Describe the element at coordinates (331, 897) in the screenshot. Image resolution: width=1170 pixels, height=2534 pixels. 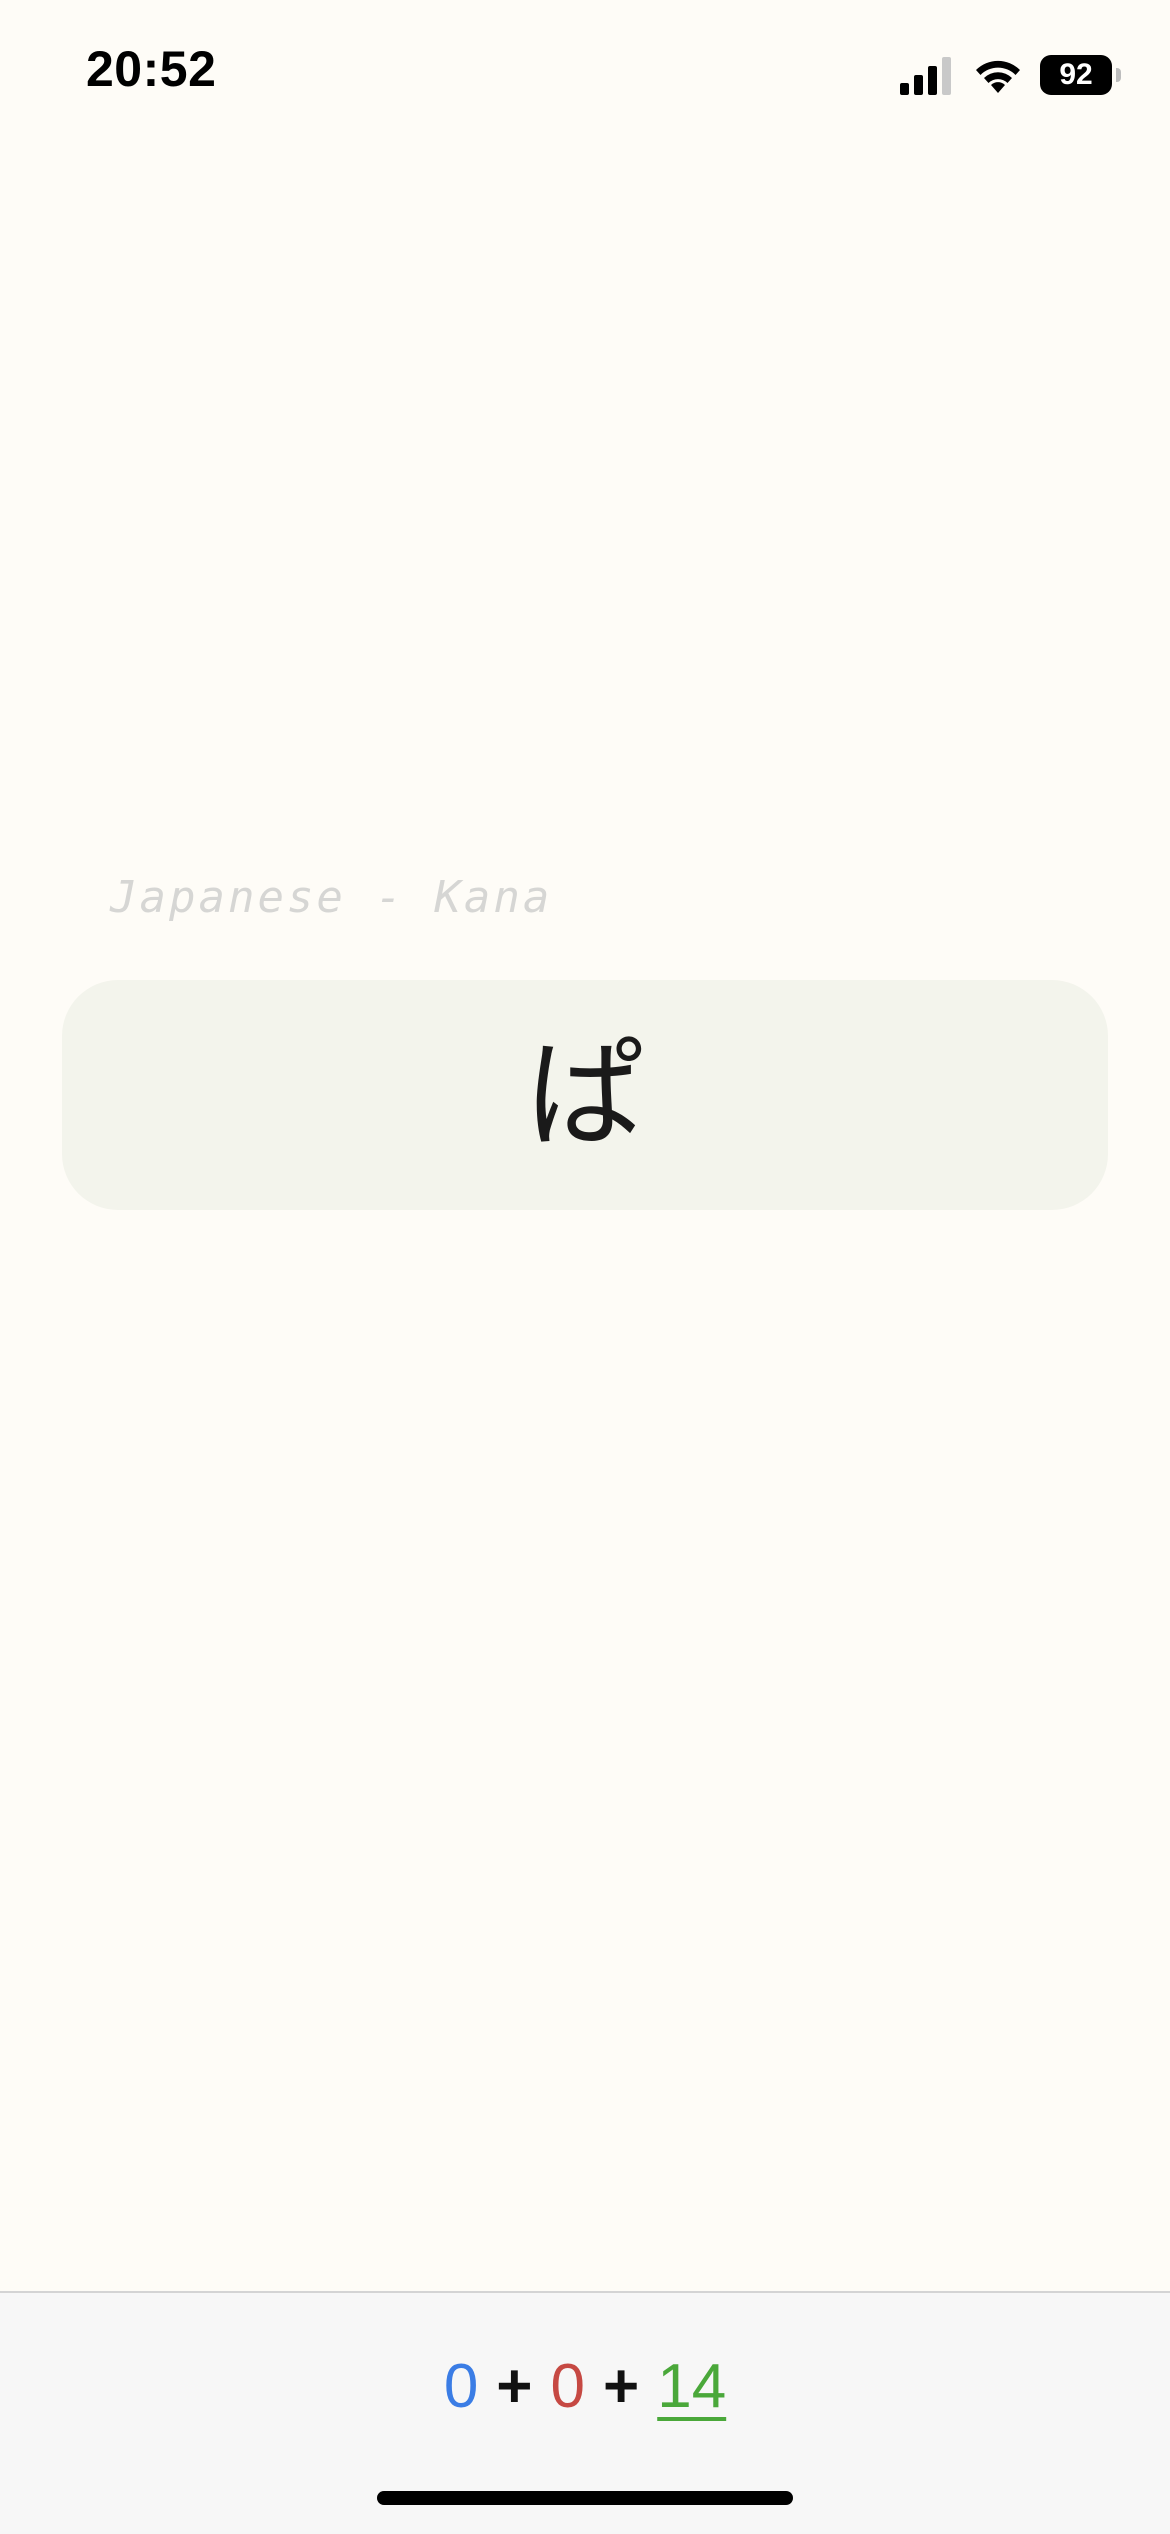
I see `deck-label: Japanese - Kana` at that location.